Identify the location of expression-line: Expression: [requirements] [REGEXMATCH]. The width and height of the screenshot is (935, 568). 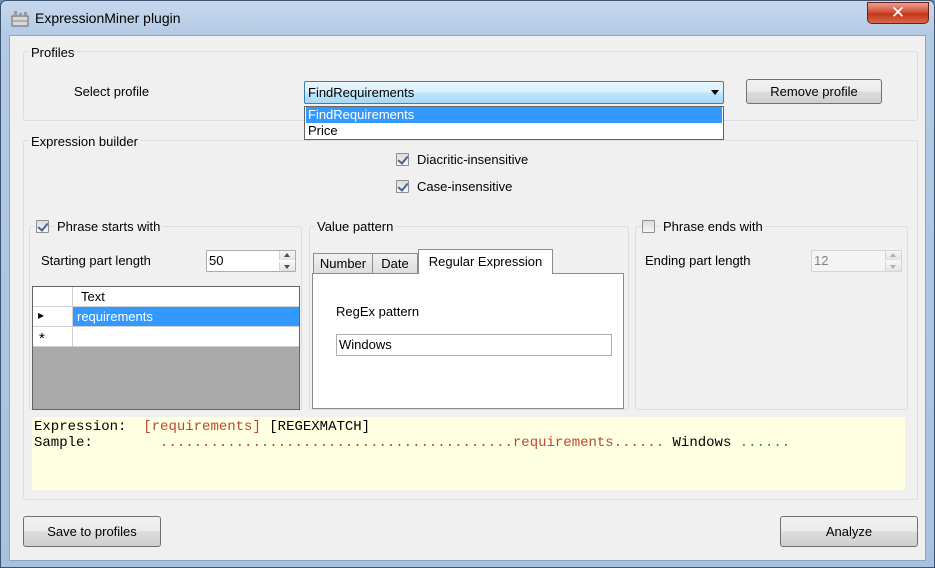
(202, 427).